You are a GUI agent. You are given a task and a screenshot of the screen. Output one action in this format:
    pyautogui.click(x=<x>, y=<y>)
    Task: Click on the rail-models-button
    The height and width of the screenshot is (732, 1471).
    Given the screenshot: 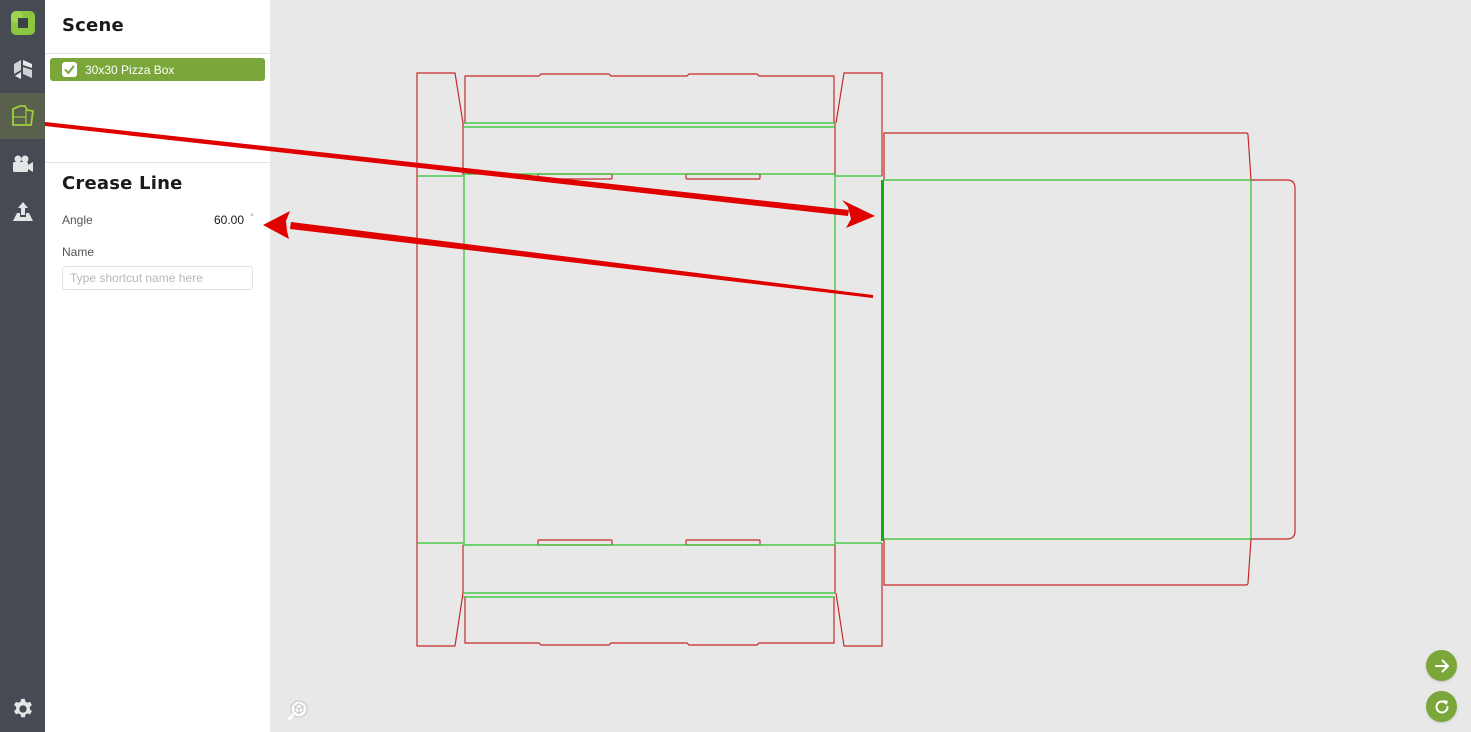 What is the action you would take?
    pyautogui.click(x=22, y=69)
    